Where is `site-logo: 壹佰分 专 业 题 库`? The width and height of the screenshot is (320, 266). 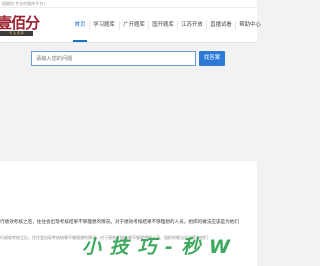
site-logo: 壹佰分 专 业 题 库 is located at coordinates (24, 25).